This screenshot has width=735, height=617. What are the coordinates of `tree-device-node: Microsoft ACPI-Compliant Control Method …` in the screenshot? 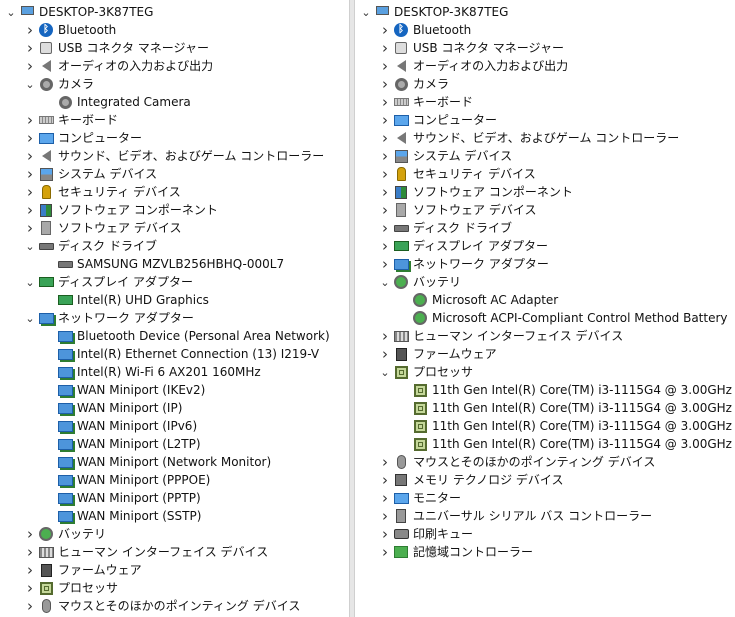 It's located at (562, 318).